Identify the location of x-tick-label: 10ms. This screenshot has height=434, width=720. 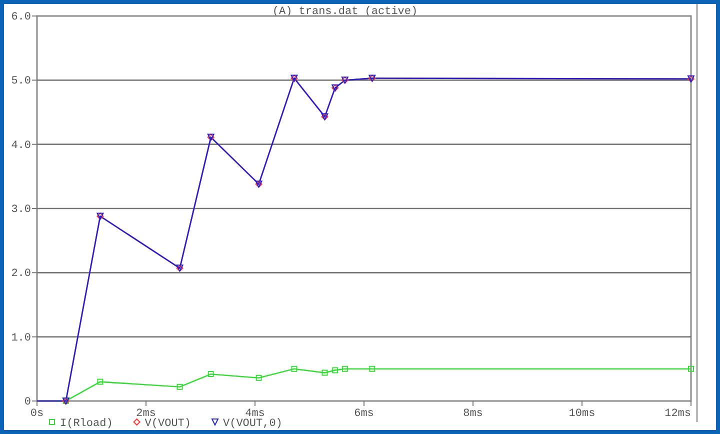
(582, 414).